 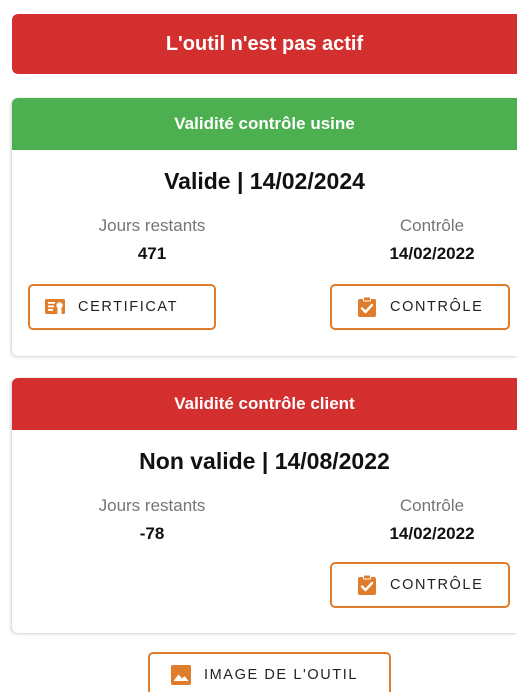 What do you see at coordinates (264, 461) in the screenshot?
I see `client-validity-status: Non valide | 14/08/2022` at bounding box center [264, 461].